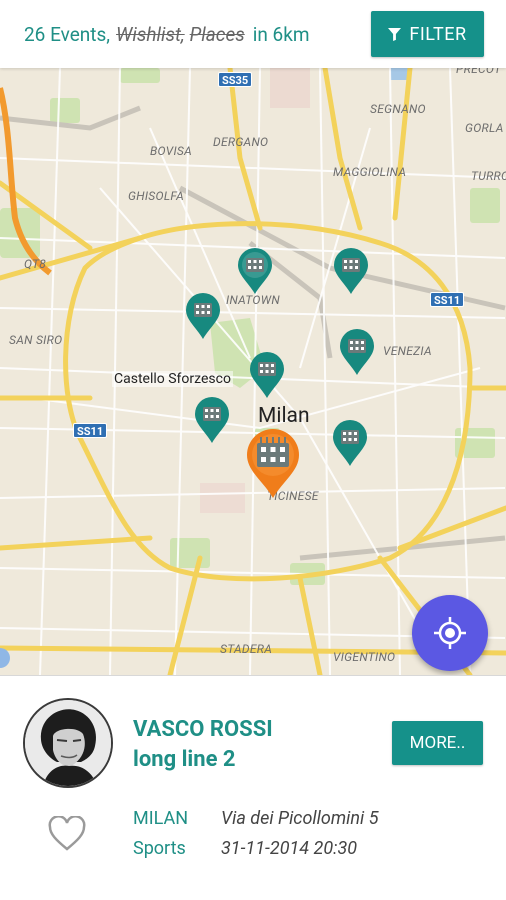 The width and height of the screenshot is (506, 900). Describe the element at coordinates (289, 848) in the screenshot. I see `event-datetime: 31-11-2014 20:30` at that location.